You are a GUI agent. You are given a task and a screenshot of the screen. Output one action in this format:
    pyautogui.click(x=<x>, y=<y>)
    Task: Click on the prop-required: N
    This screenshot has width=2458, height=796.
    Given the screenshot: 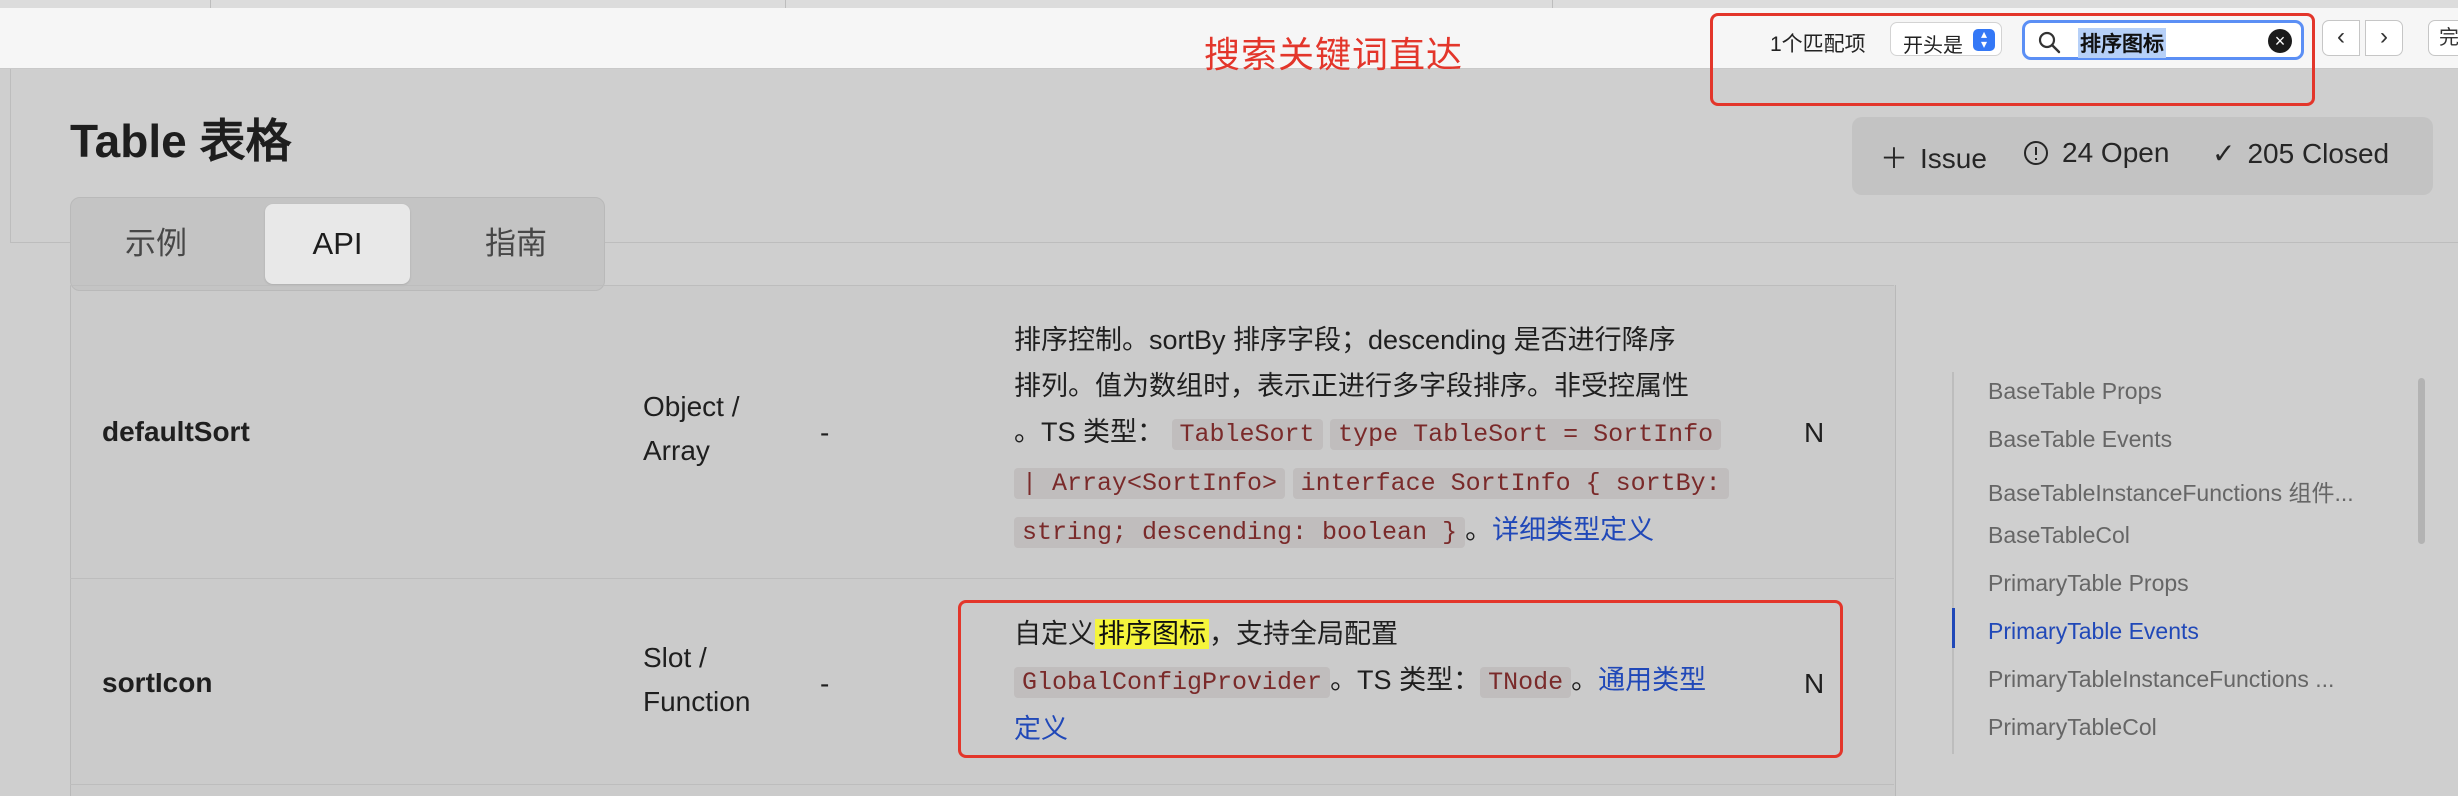 What is the action you would take?
    pyautogui.click(x=1814, y=432)
    